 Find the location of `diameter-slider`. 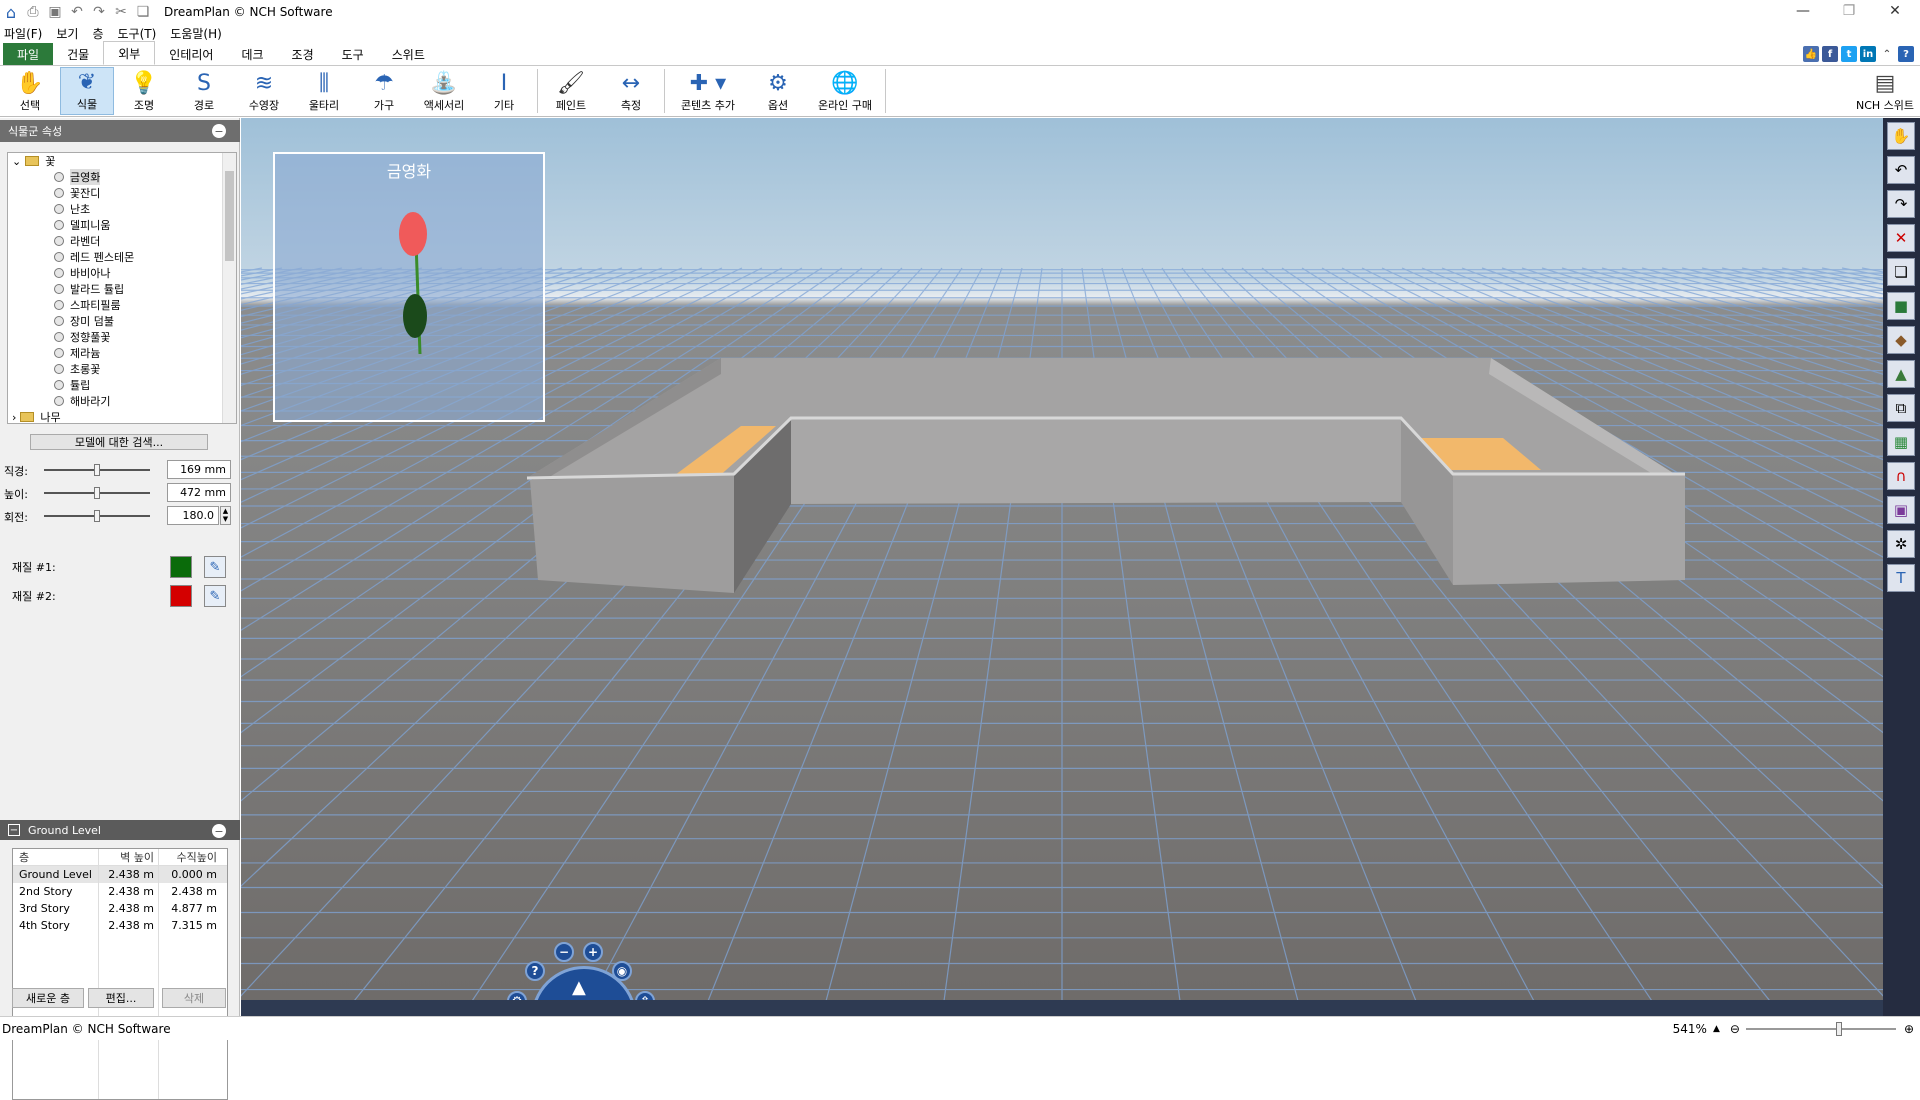

diameter-slider is located at coordinates (97, 470).